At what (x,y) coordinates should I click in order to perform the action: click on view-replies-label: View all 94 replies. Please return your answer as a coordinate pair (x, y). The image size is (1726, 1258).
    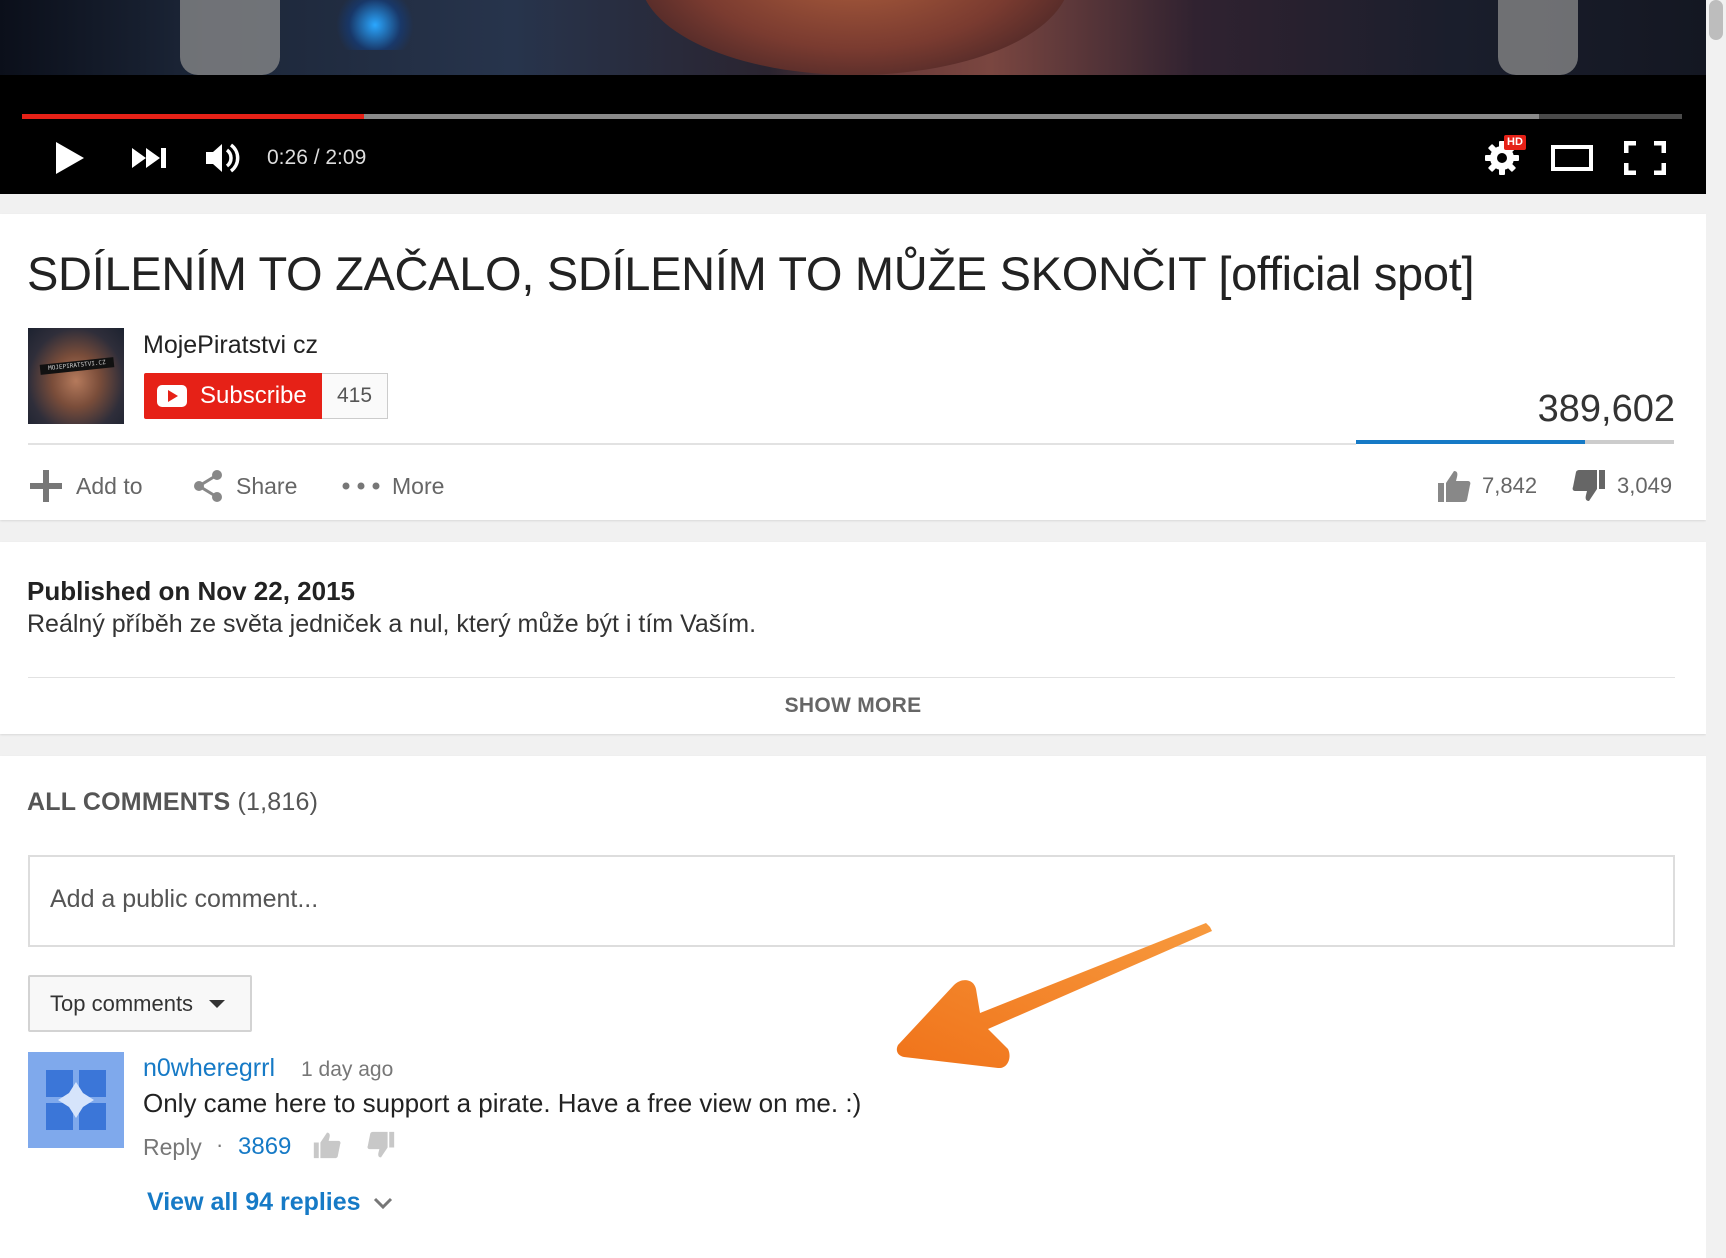
    Looking at the image, I should click on (254, 1202).